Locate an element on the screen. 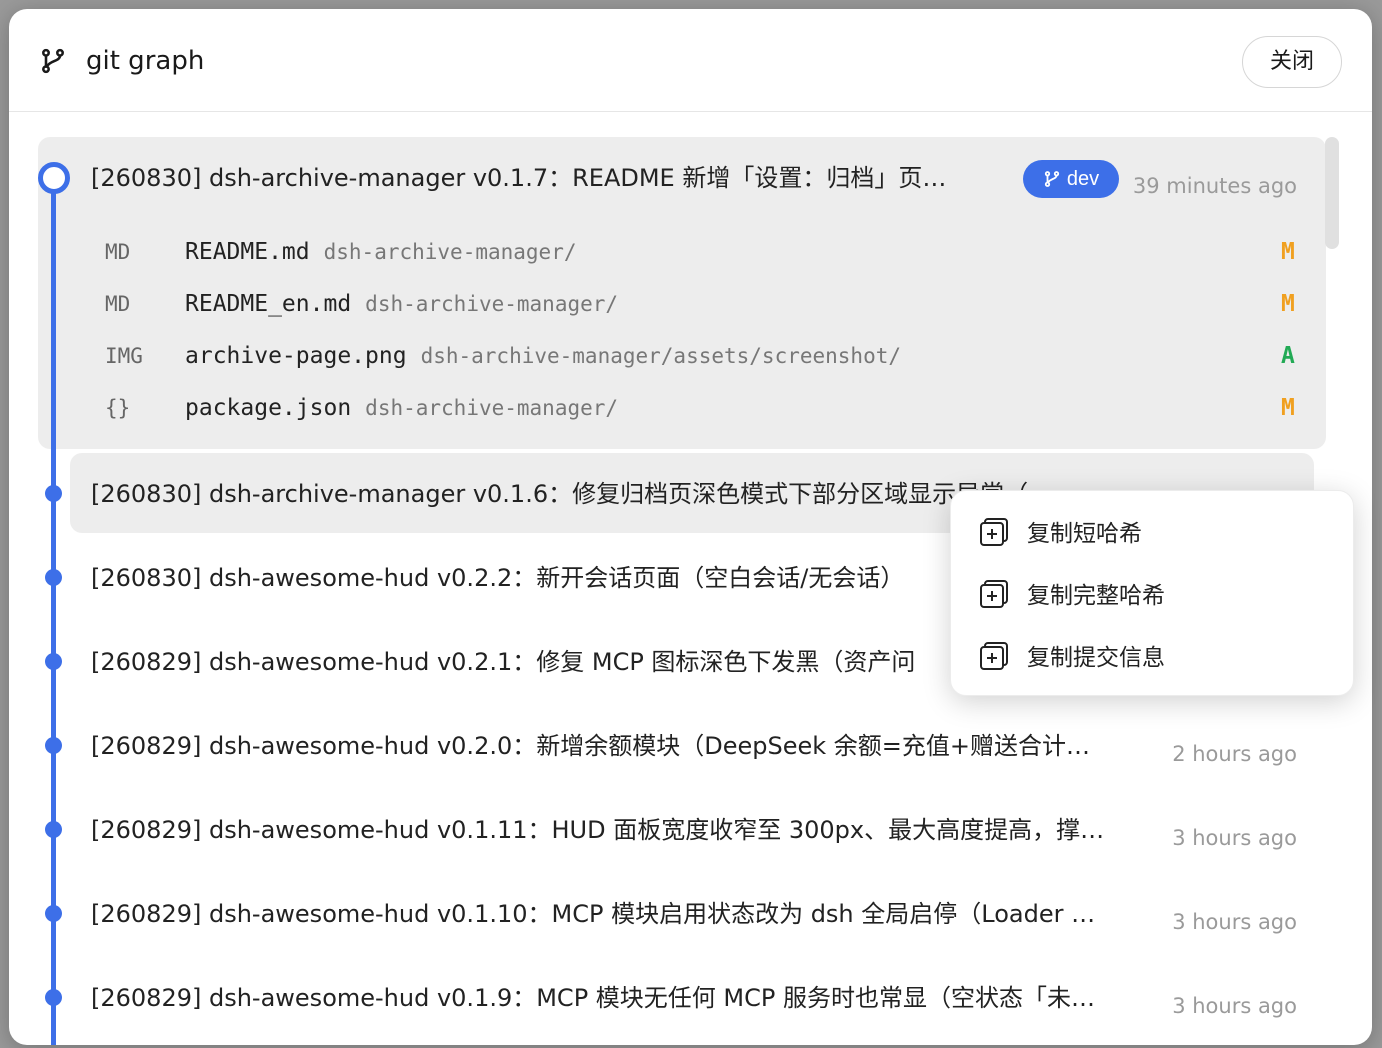 This screenshot has height=1048, width=1382. file-type: {} is located at coordinates (118, 408).